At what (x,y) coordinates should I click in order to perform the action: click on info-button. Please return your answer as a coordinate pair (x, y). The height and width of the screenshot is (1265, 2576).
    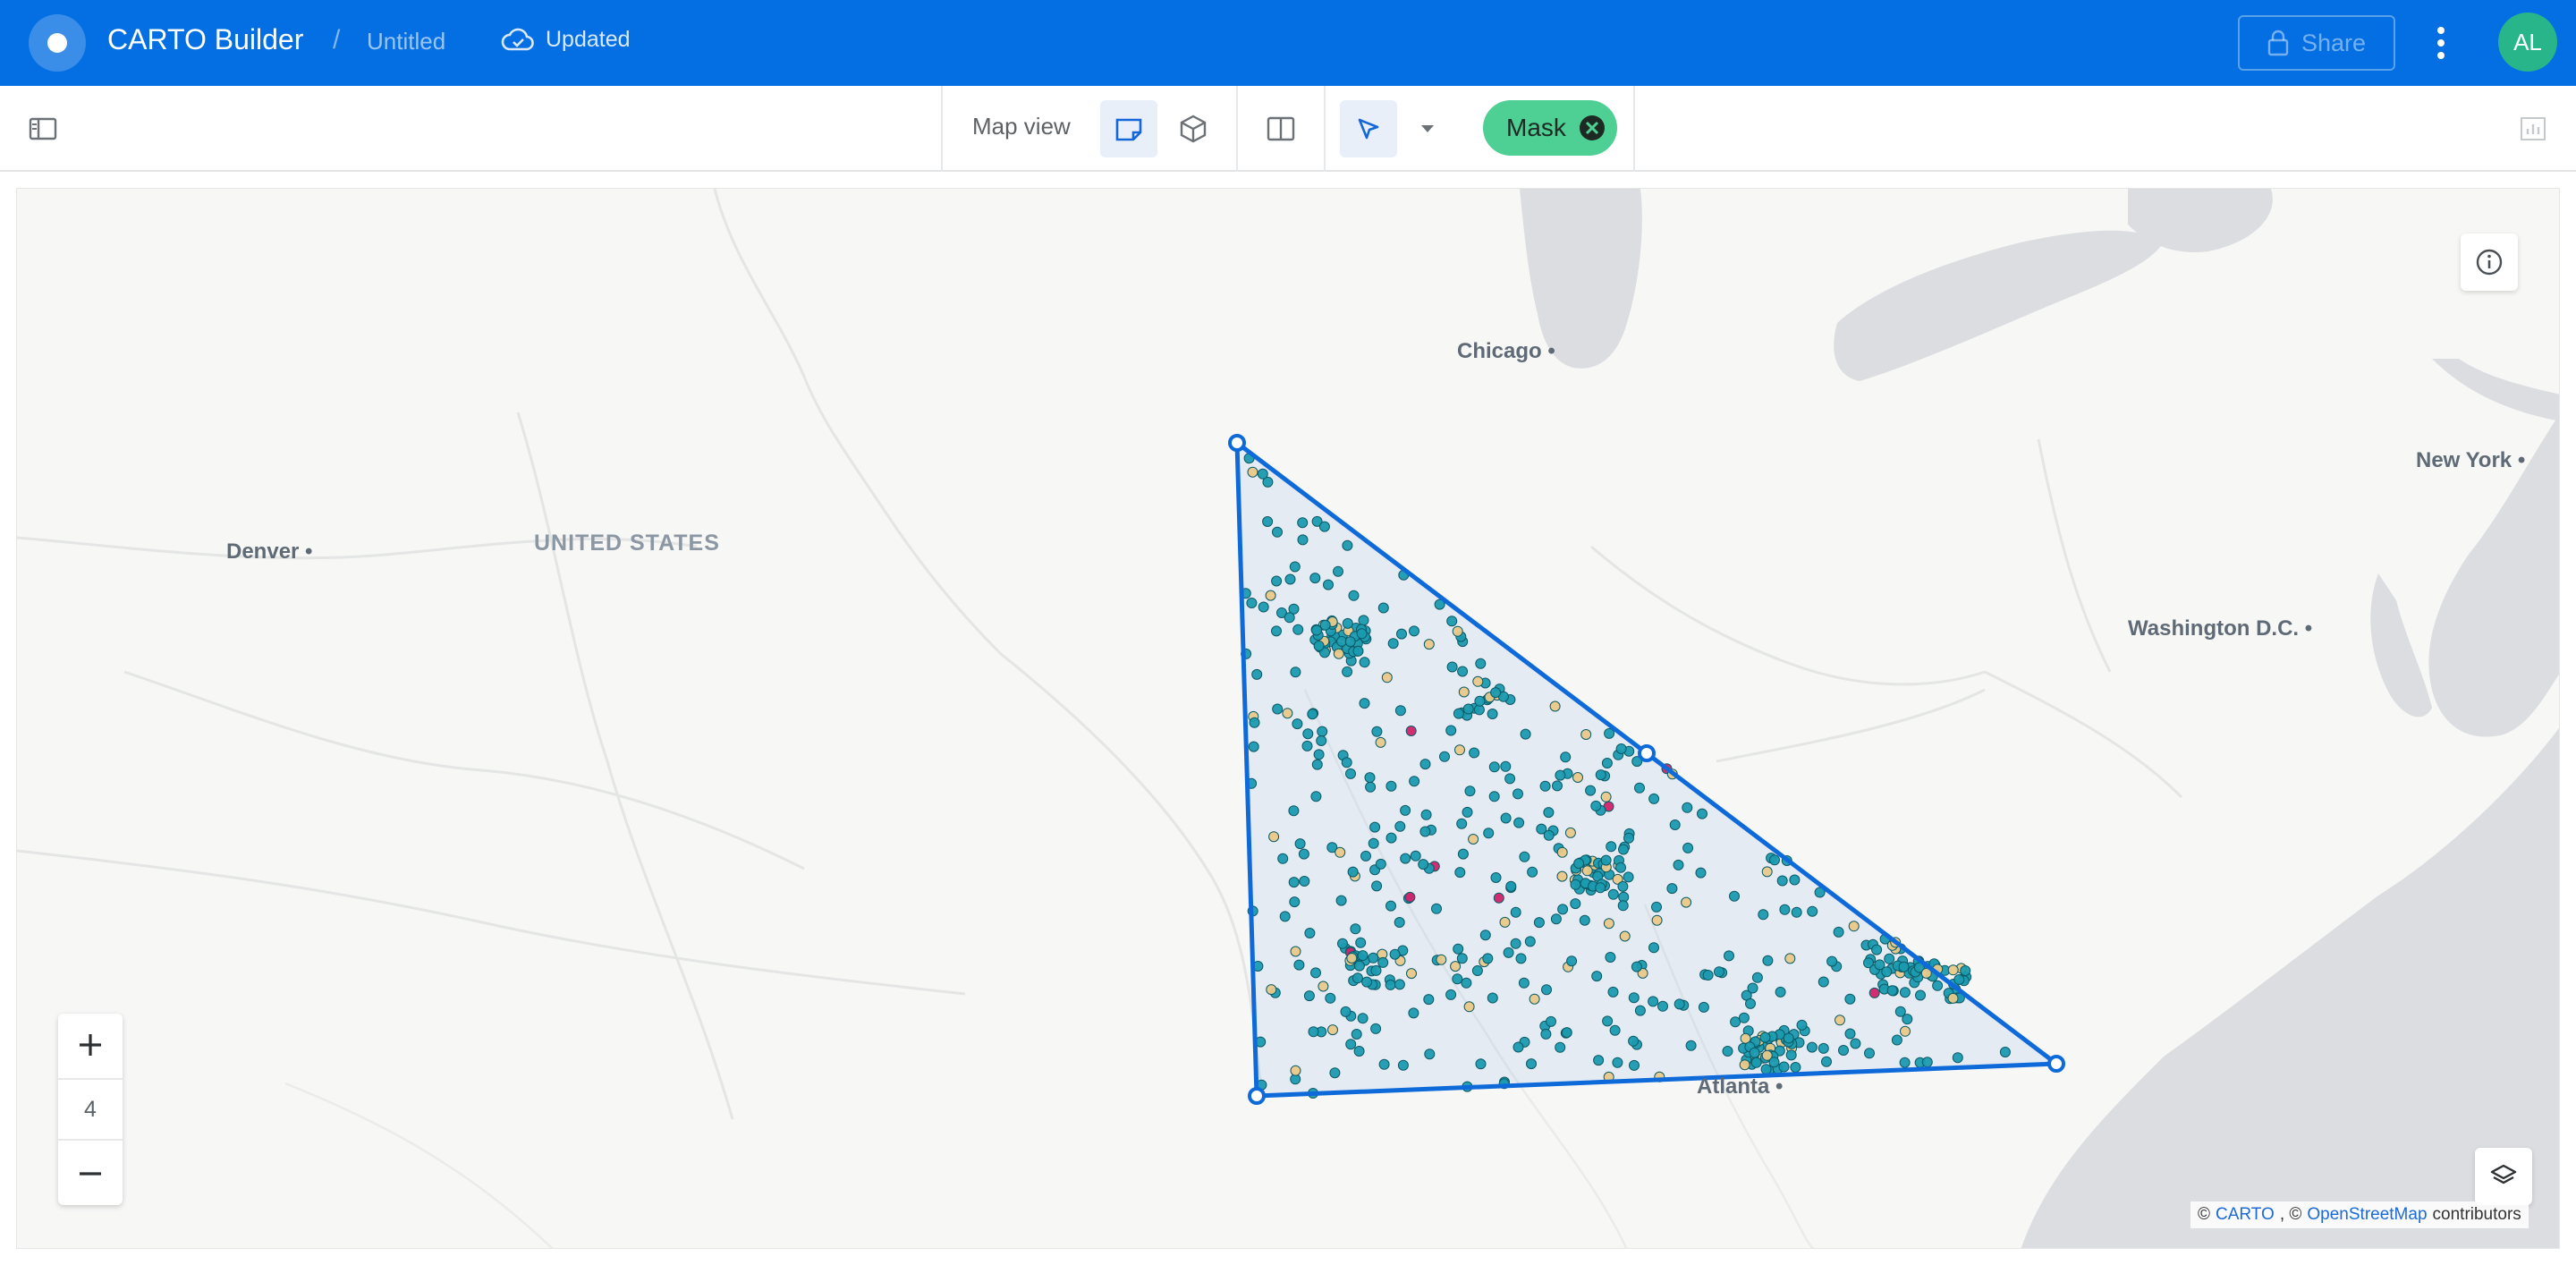
    Looking at the image, I should click on (2489, 262).